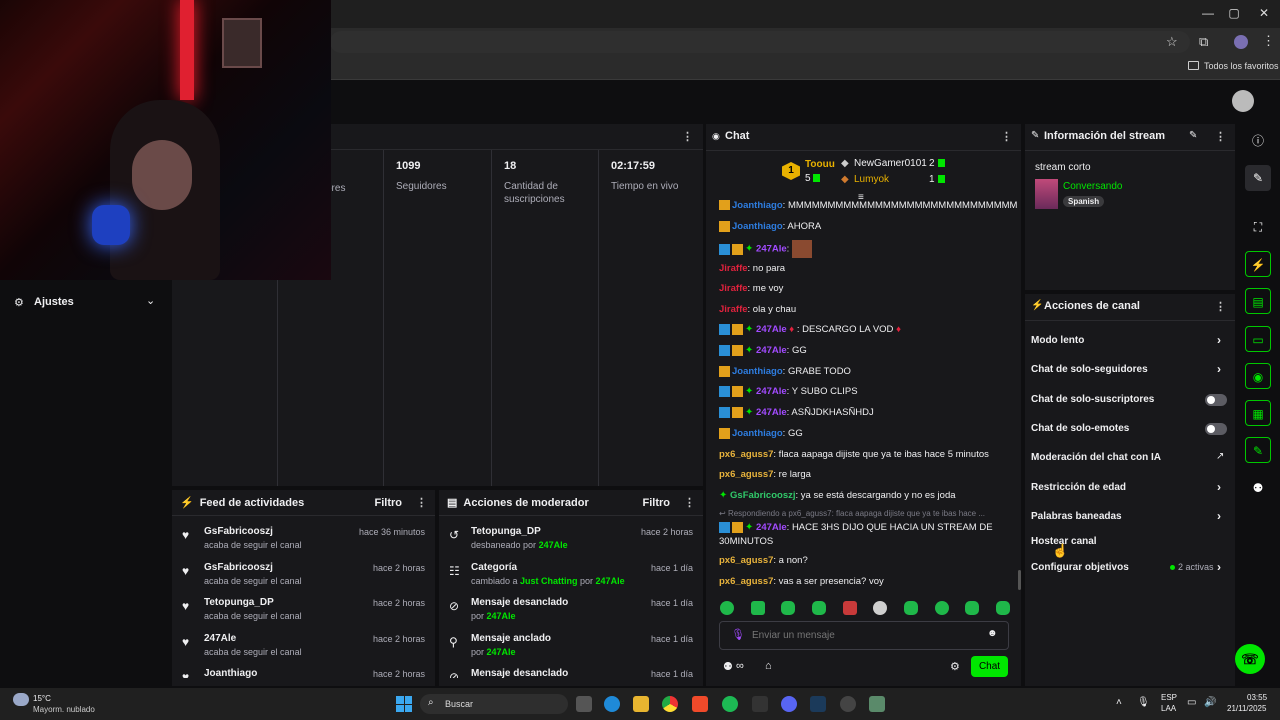 The image size is (1280, 720). What do you see at coordinates (494, 704) in the screenshot?
I see `taskbar-search` at bounding box center [494, 704].